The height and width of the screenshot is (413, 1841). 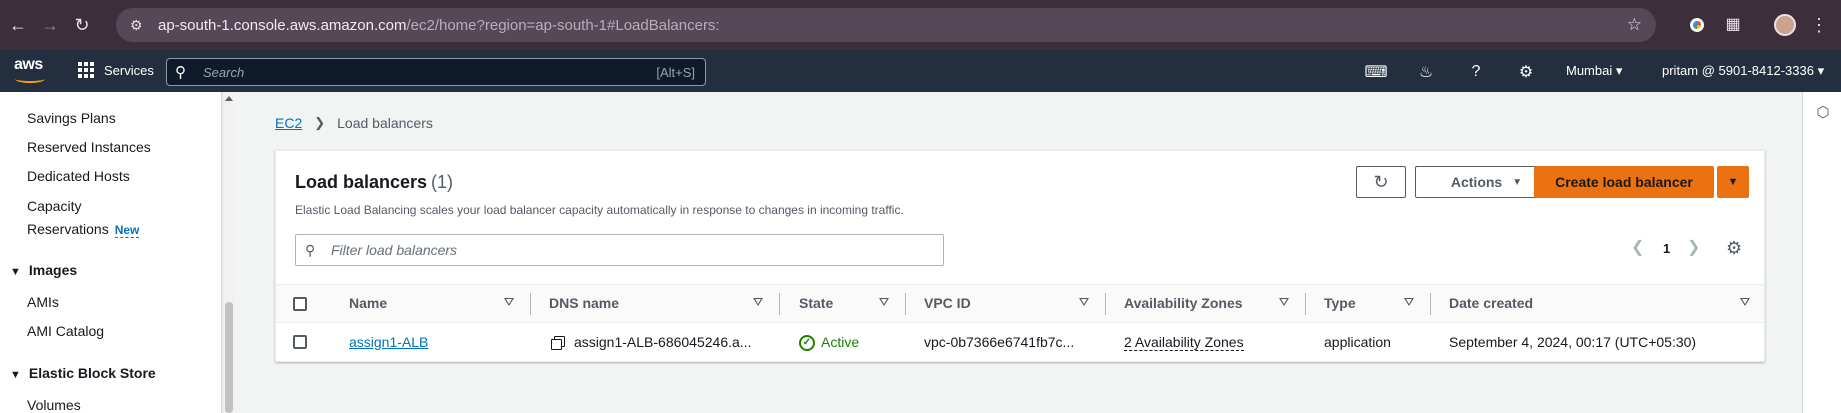 I want to click on lb-name-link: assign1-ALB, so click(x=388, y=342).